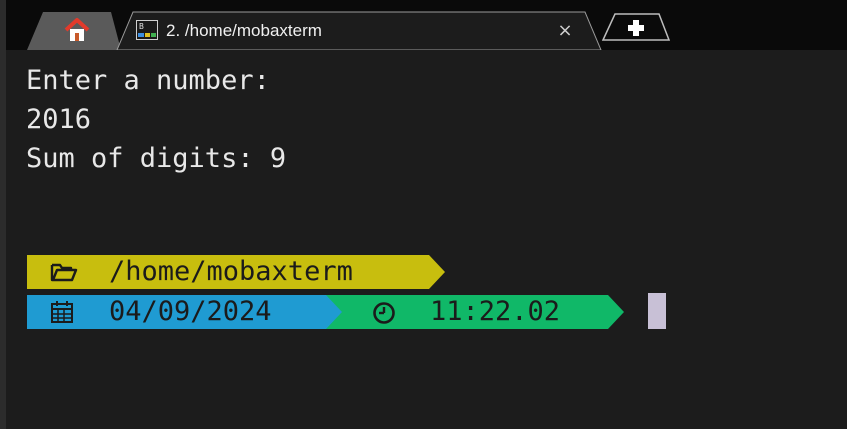 The image size is (847, 429). Describe the element at coordinates (62, 312) in the screenshot. I see `calendar-icon` at that location.